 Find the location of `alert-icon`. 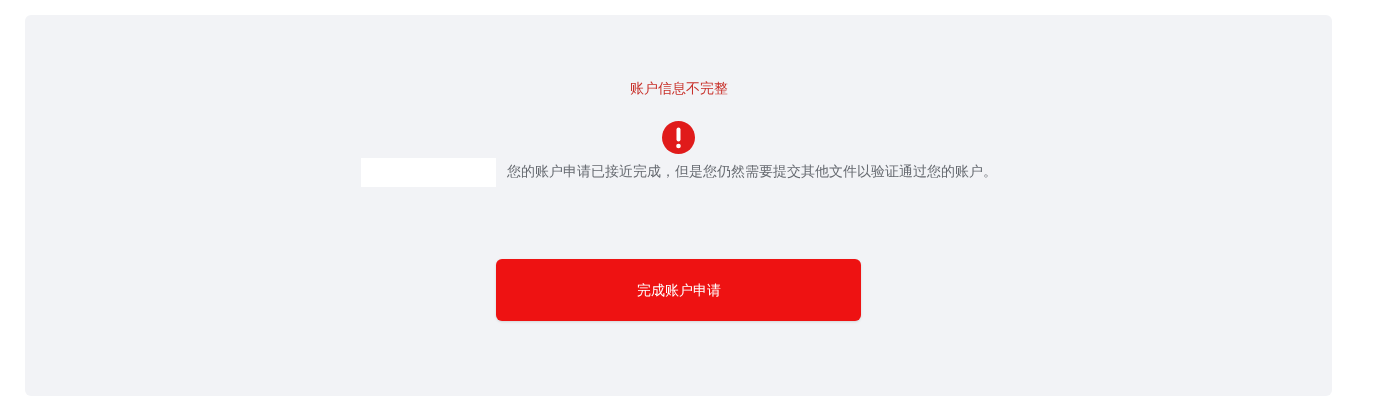

alert-icon is located at coordinates (678, 137).